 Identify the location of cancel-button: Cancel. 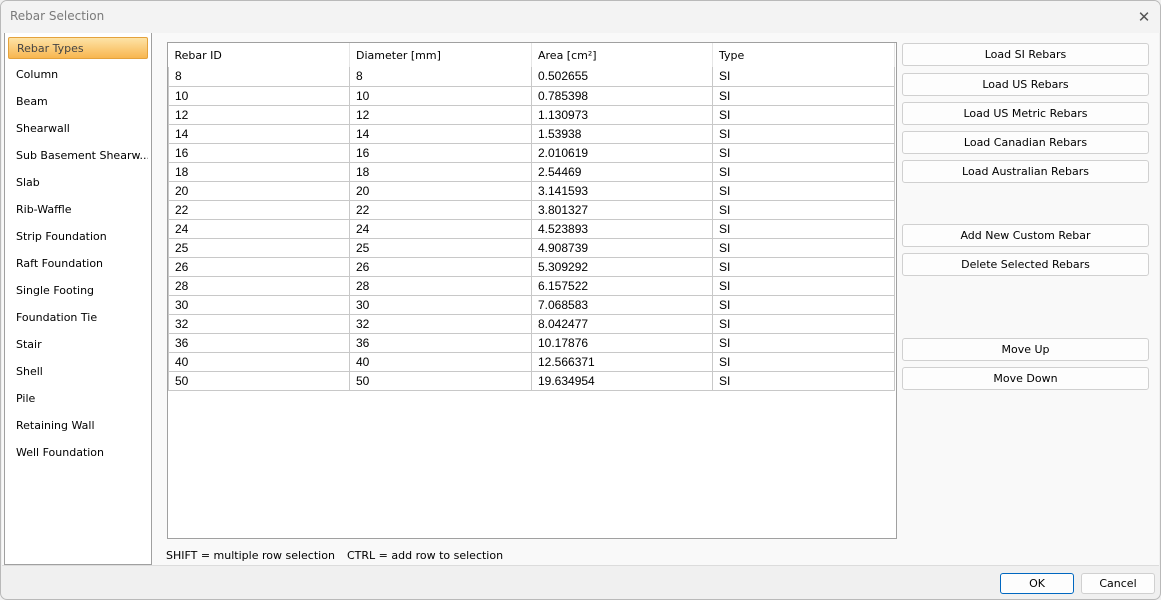
(1118, 583).